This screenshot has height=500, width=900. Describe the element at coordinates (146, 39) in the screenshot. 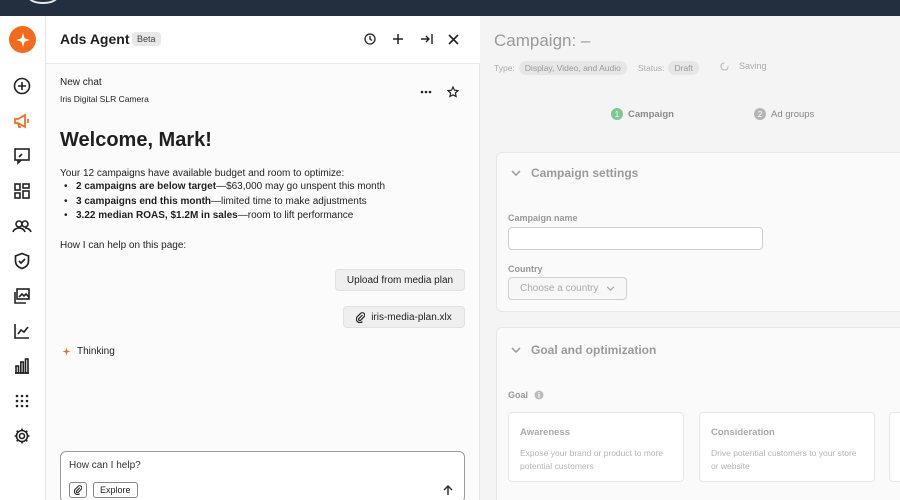

I see `beta-badge: Beta` at that location.